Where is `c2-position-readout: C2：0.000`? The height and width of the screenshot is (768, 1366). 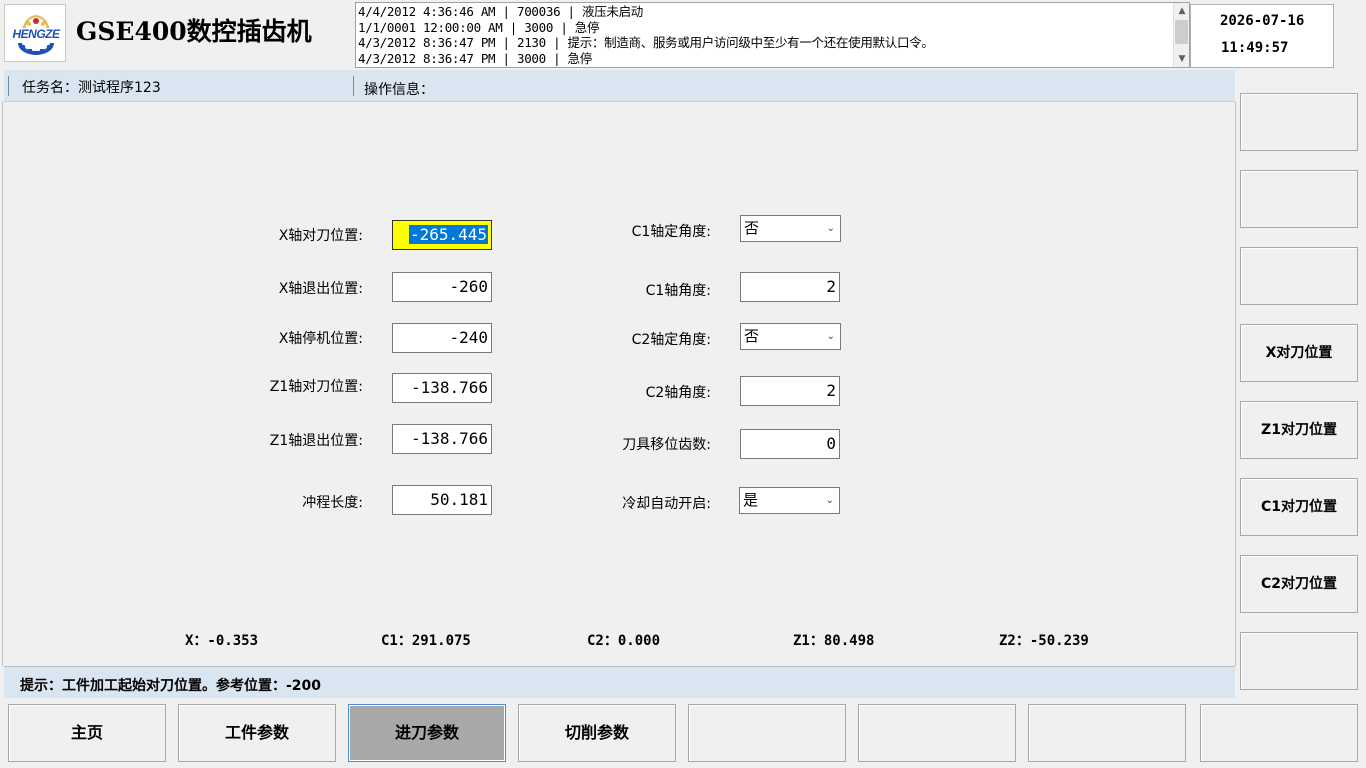
c2-position-readout: C2：0.000 is located at coordinates (624, 641).